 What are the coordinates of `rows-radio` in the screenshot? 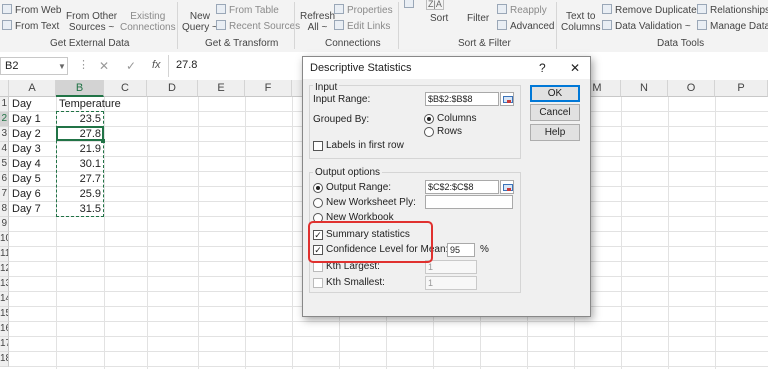 It's located at (429, 132).